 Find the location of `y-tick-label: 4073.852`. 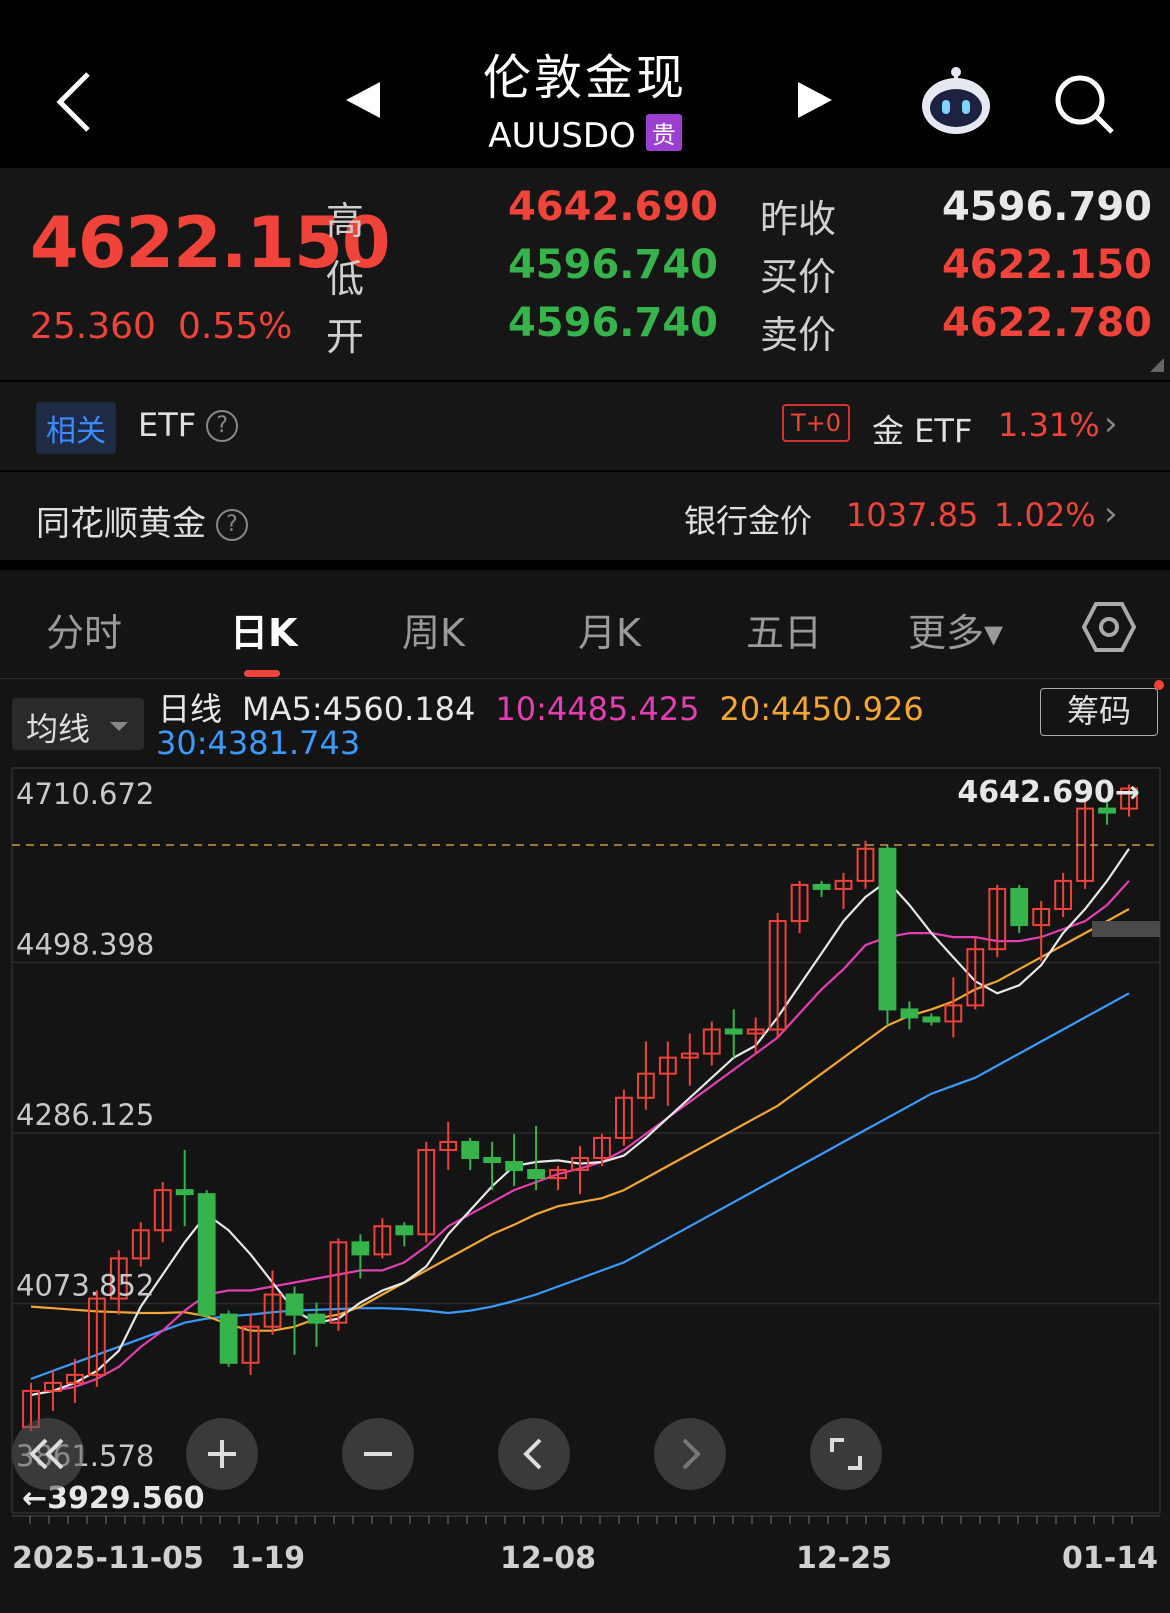

y-tick-label: 4073.852 is located at coordinates (85, 1285).